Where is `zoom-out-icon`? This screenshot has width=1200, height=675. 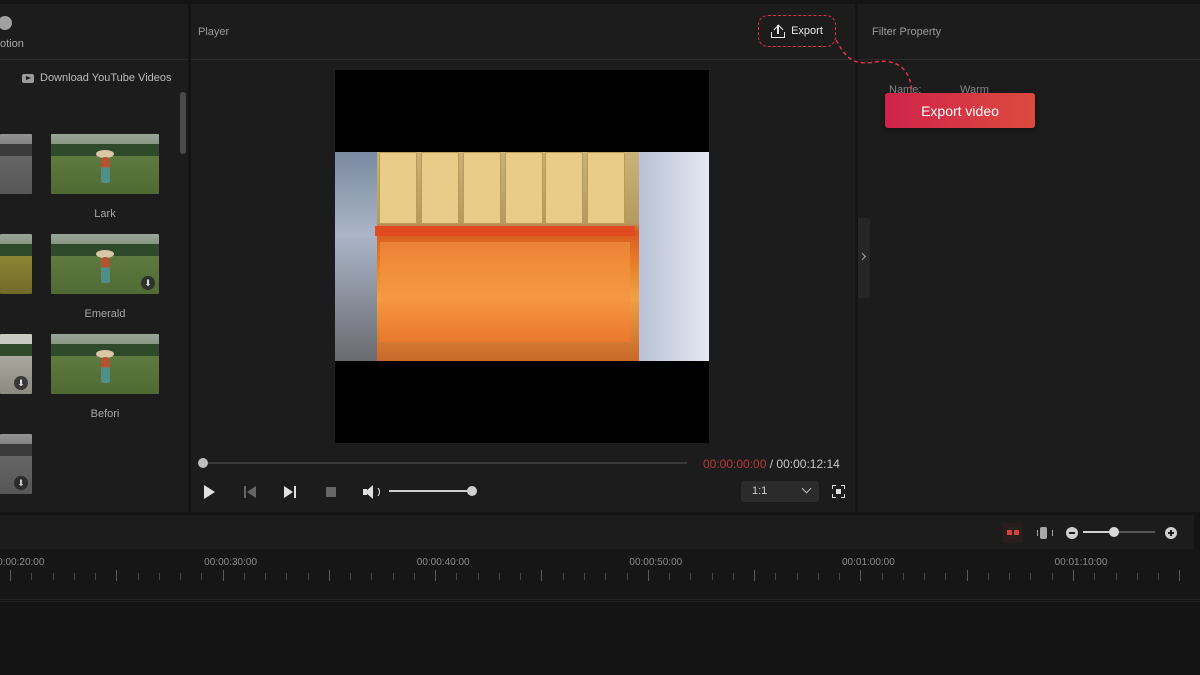 zoom-out-icon is located at coordinates (1072, 533).